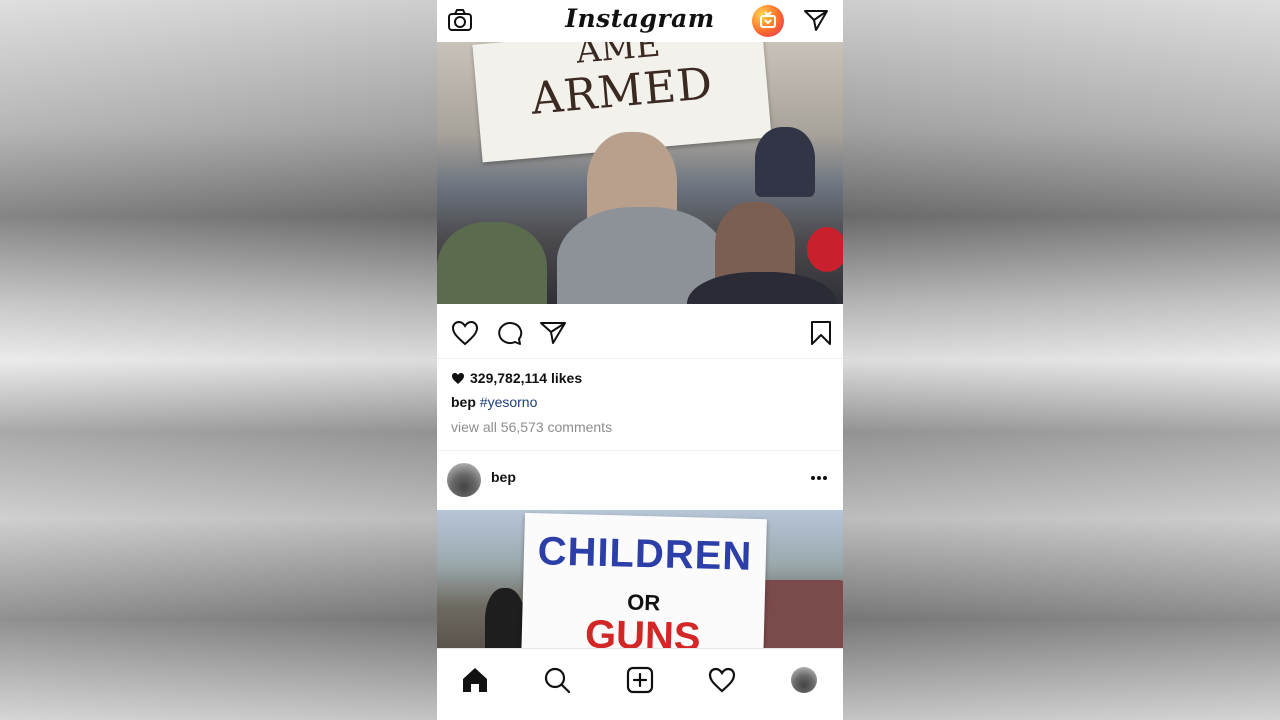  What do you see at coordinates (641, 378) in the screenshot?
I see `likes-count: 329,782,114 likes` at bounding box center [641, 378].